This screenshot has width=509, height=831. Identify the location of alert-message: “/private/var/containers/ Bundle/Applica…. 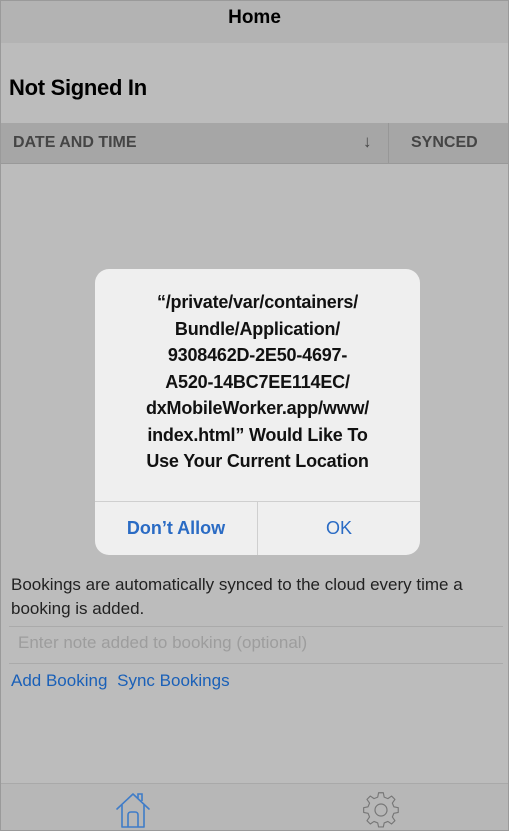
(257, 382).